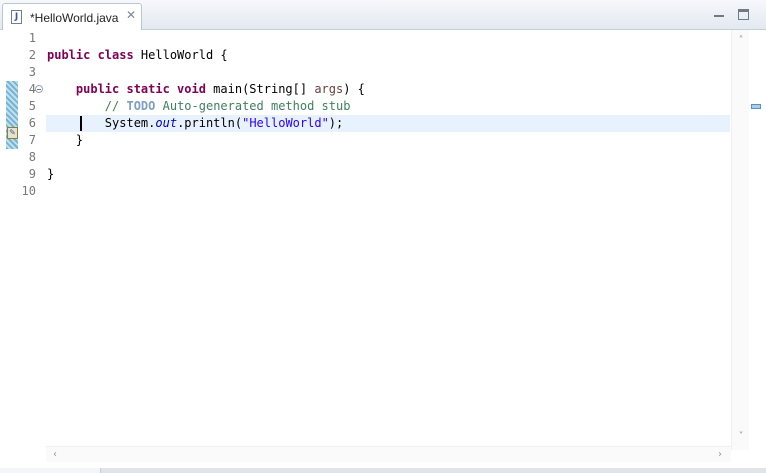  I want to click on keyword: public static void, so click(140, 89).